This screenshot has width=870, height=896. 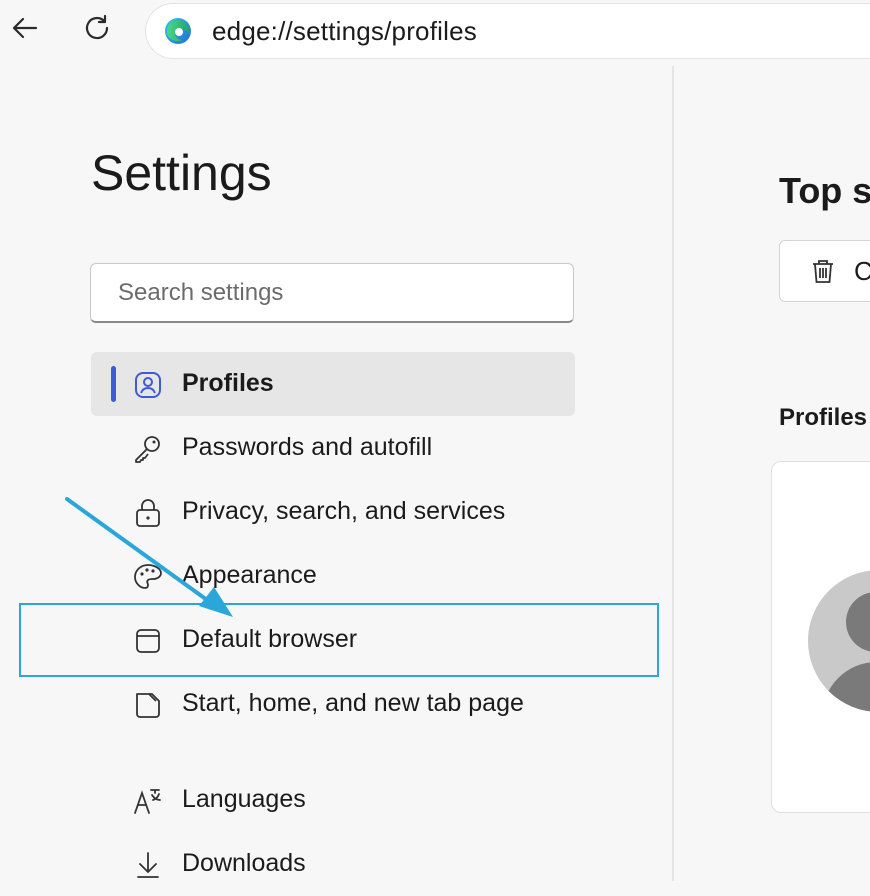 I want to click on search-input, so click(x=333, y=292).